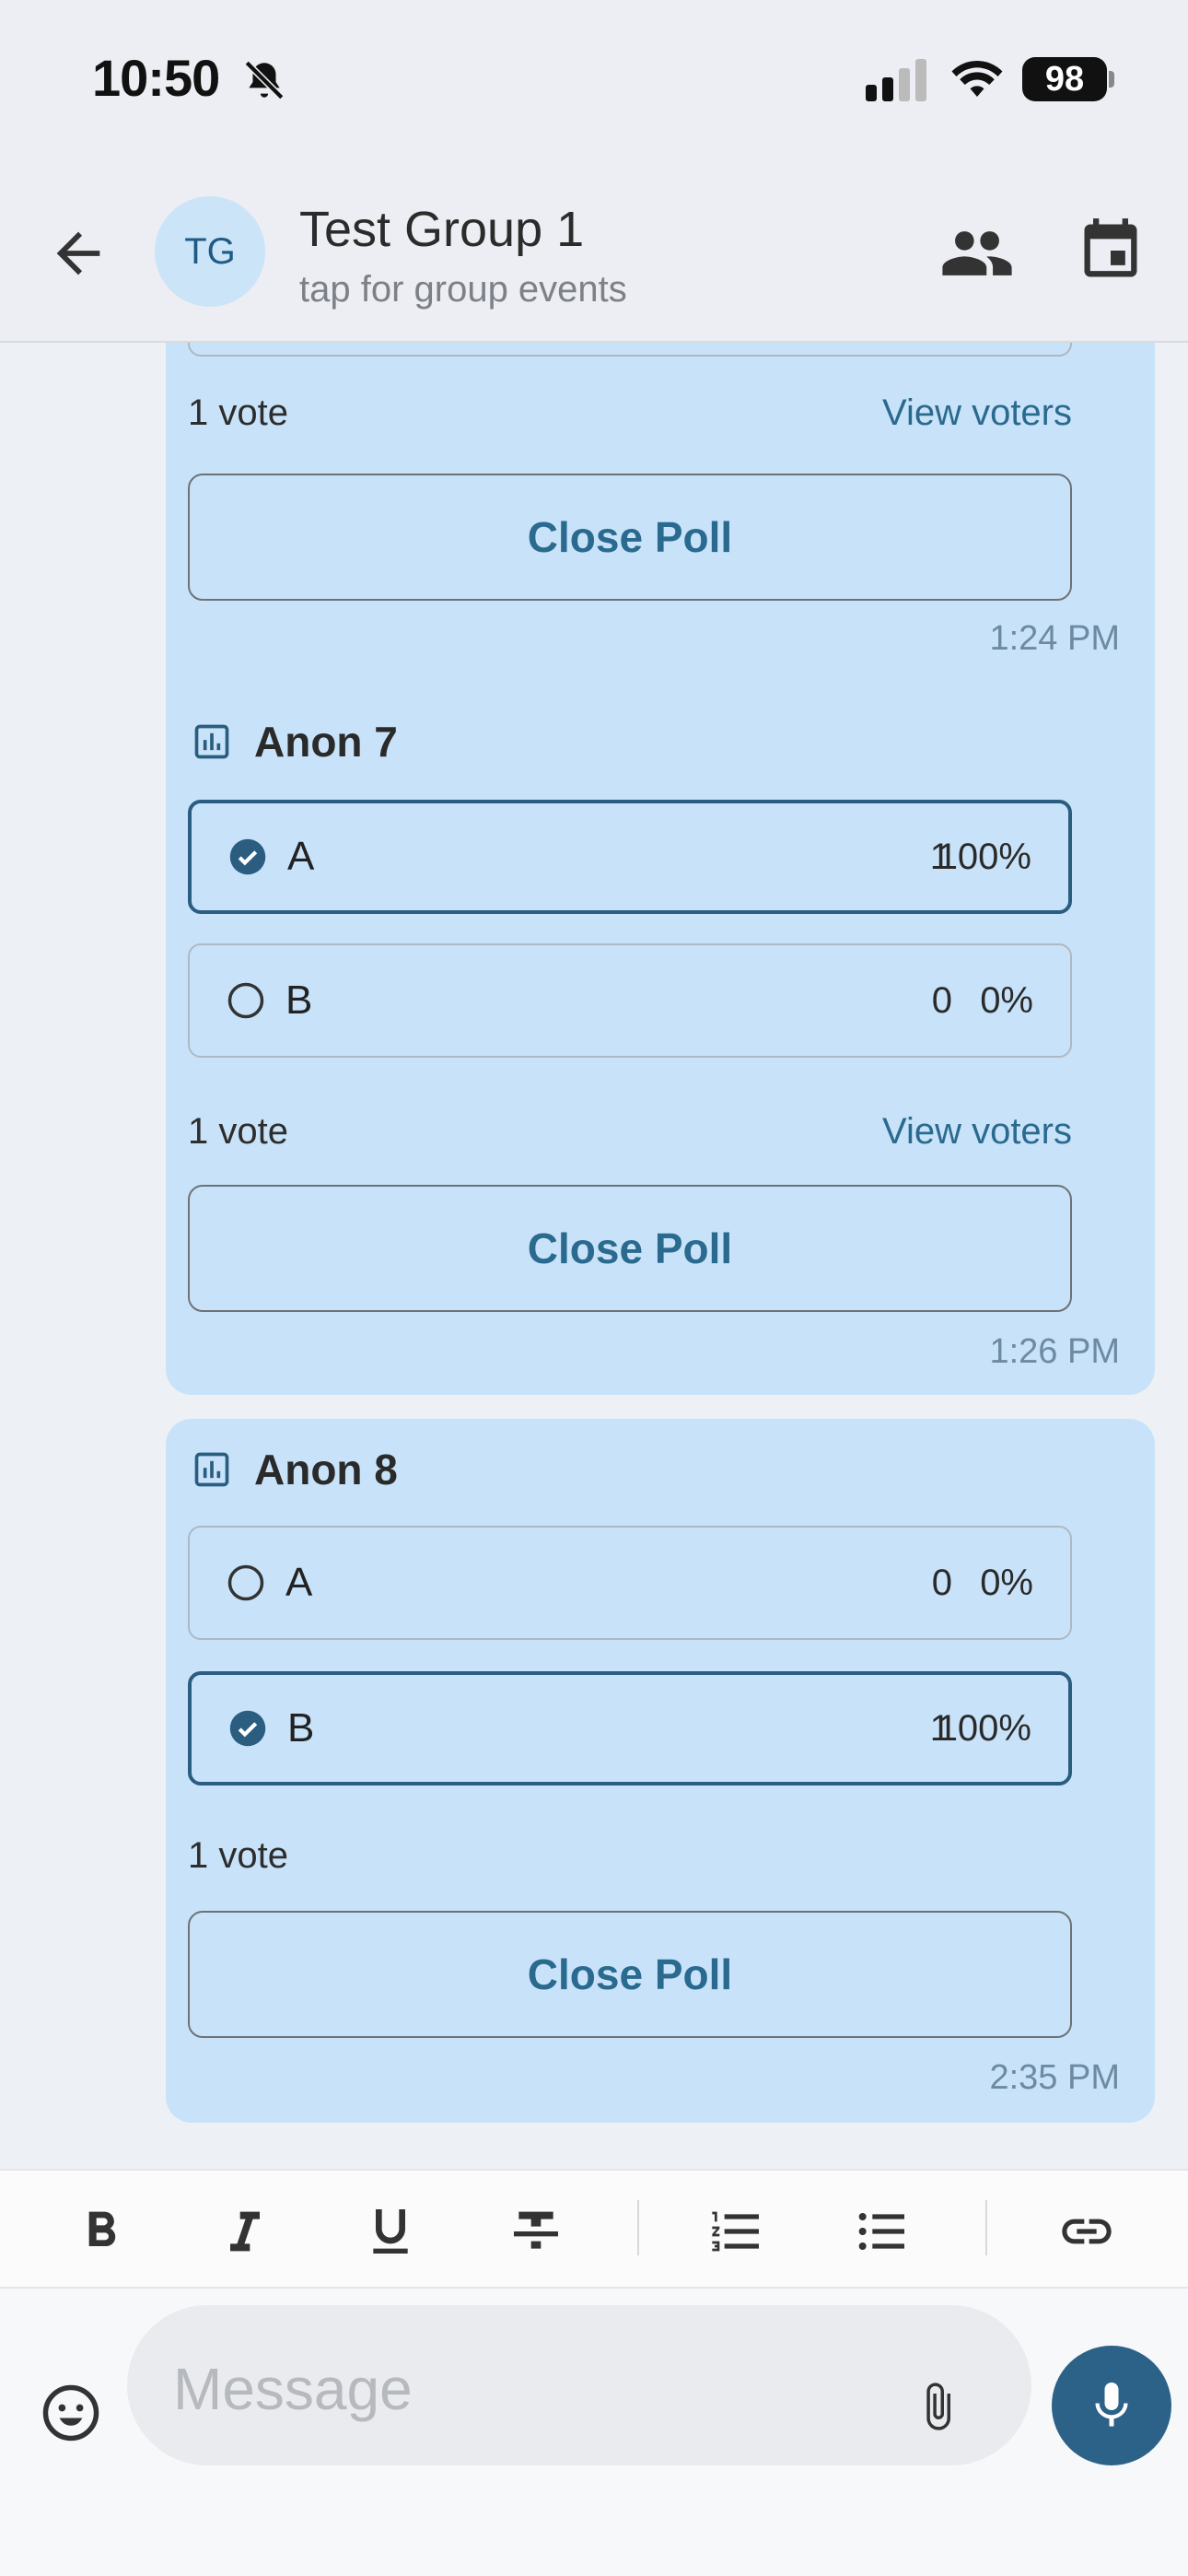 The width and height of the screenshot is (1188, 2576). What do you see at coordinates (1111, 251) in the screenshot?
I see `calendar-icon` at bounding box center [1111, 251].